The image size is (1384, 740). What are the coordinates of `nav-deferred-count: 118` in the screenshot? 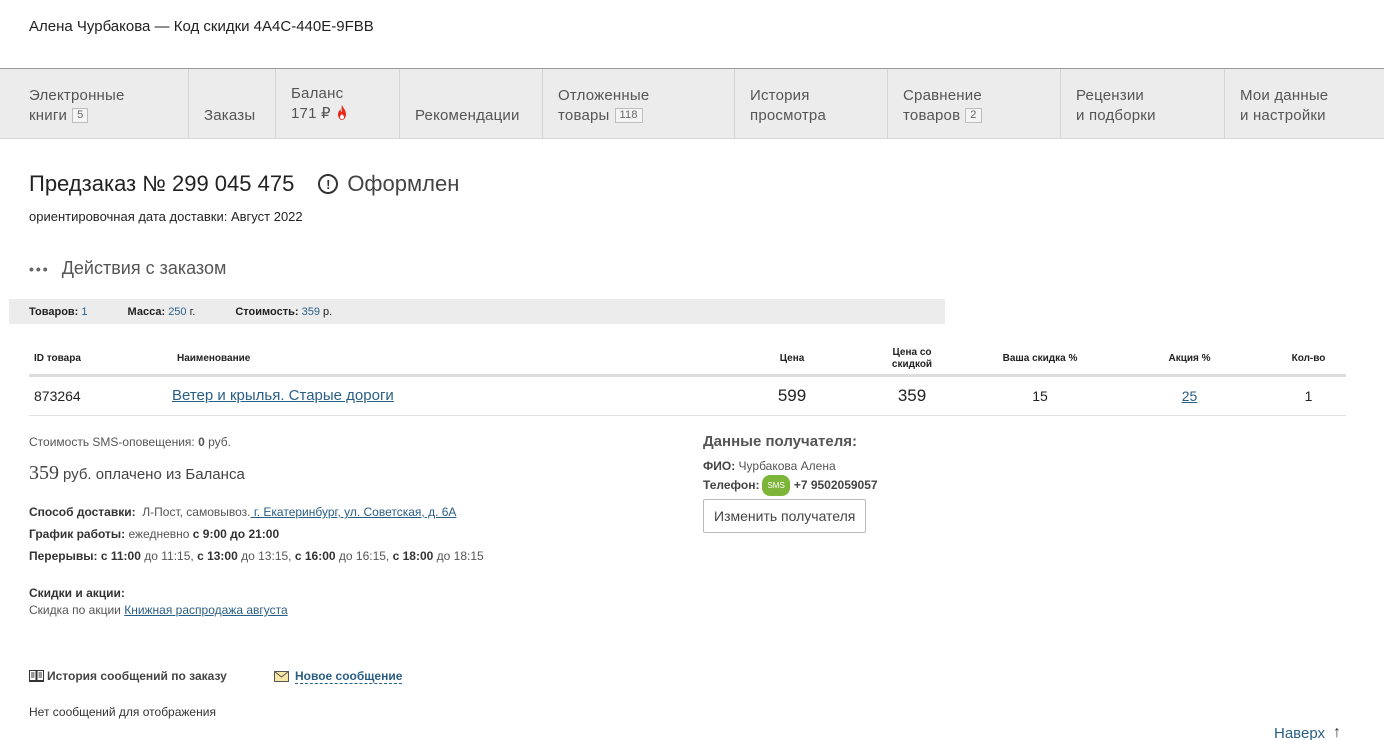 It's located at (628, 115).